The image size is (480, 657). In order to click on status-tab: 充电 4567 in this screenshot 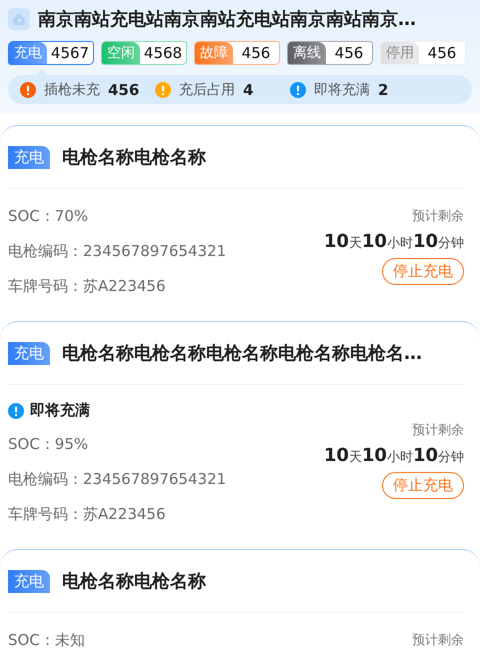, I will do `click(51, 53)`.